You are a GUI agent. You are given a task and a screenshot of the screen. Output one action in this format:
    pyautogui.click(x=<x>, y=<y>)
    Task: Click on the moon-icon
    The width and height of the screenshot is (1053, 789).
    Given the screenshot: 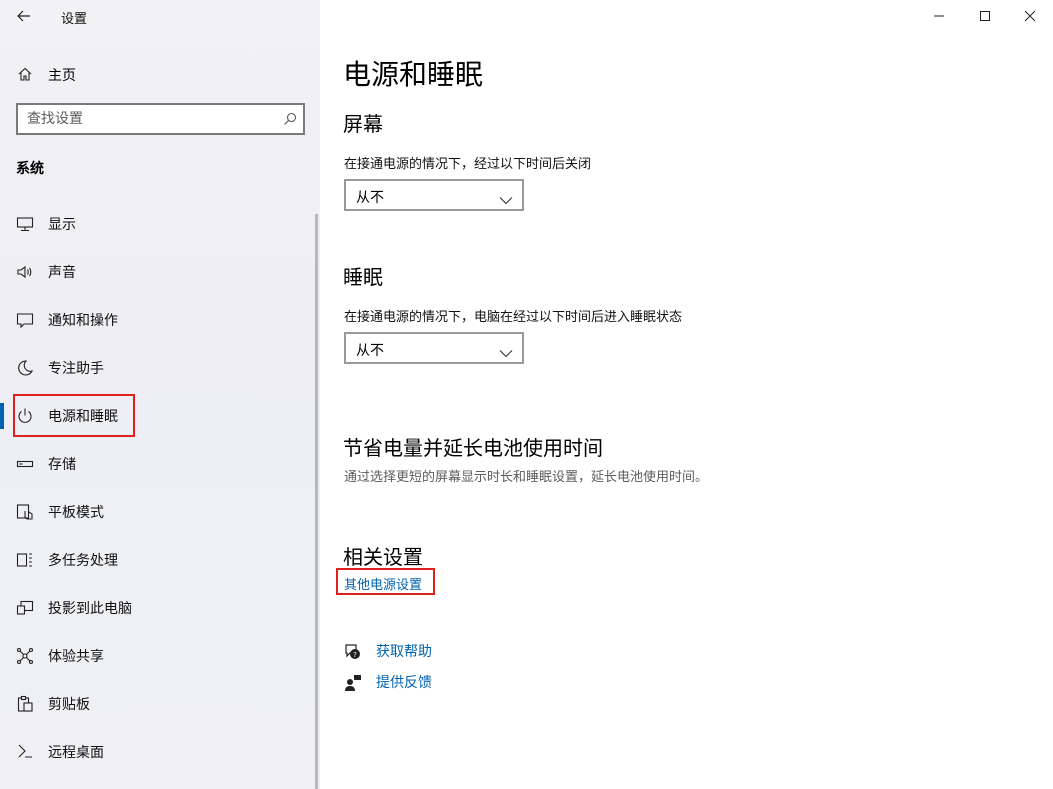 What is the action you would take?
    pyautogui.click(x=25, y=368)
    